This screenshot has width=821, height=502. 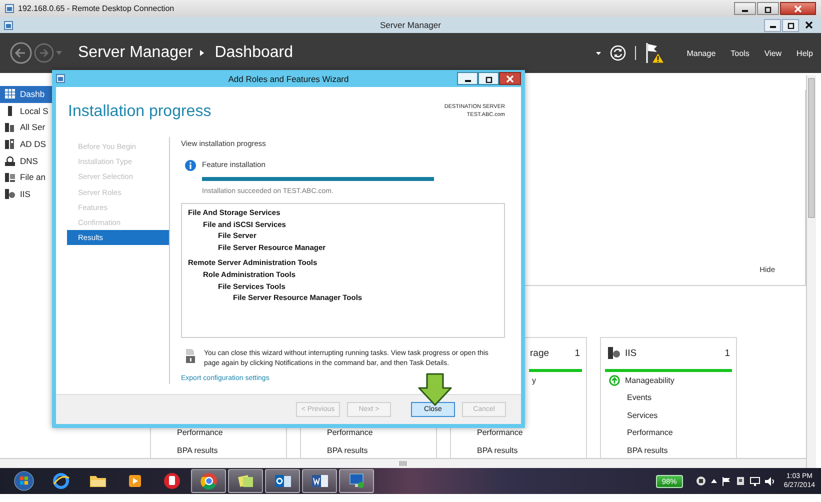 I want to click on menu-item: Manage, so click(x=701, y=53).